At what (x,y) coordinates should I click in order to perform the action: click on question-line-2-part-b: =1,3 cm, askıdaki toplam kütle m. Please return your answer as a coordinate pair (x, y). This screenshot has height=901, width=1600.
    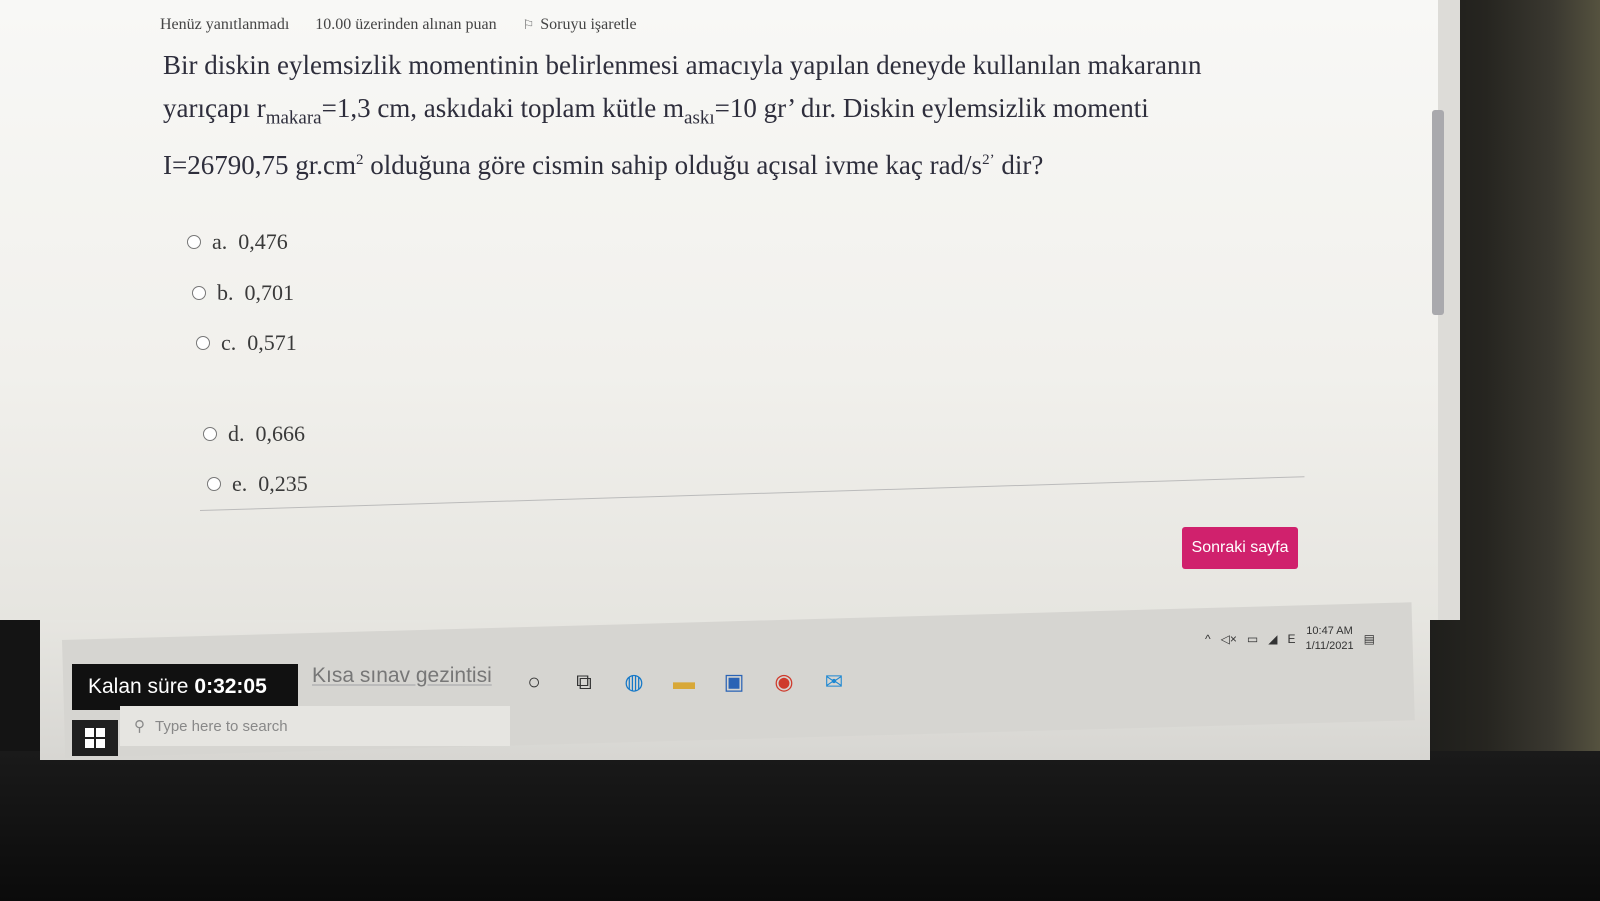
    Looking at the image, I should click on (503, 108).